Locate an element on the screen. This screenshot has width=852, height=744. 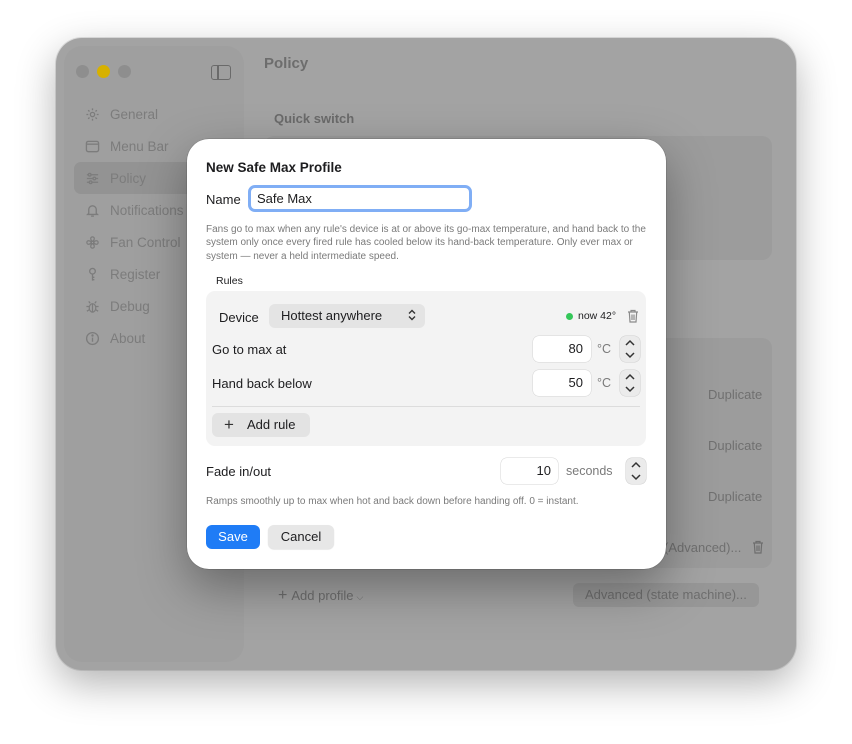
name-label: Name is located at coordinates (223, 199).